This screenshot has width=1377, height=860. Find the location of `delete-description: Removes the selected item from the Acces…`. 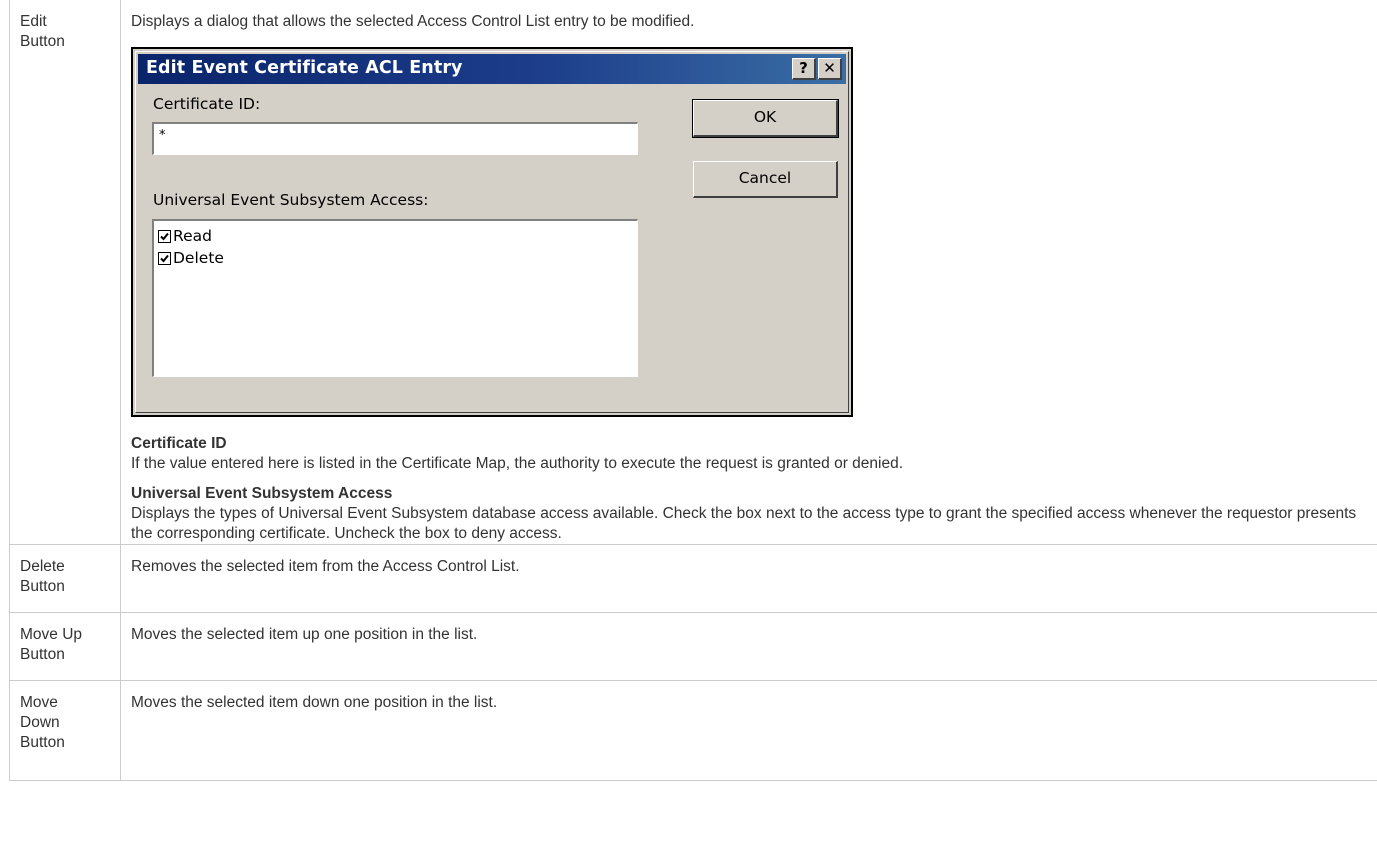

delete-description: Removes the selected item from the Acces… is located at coordinates (325, 566).